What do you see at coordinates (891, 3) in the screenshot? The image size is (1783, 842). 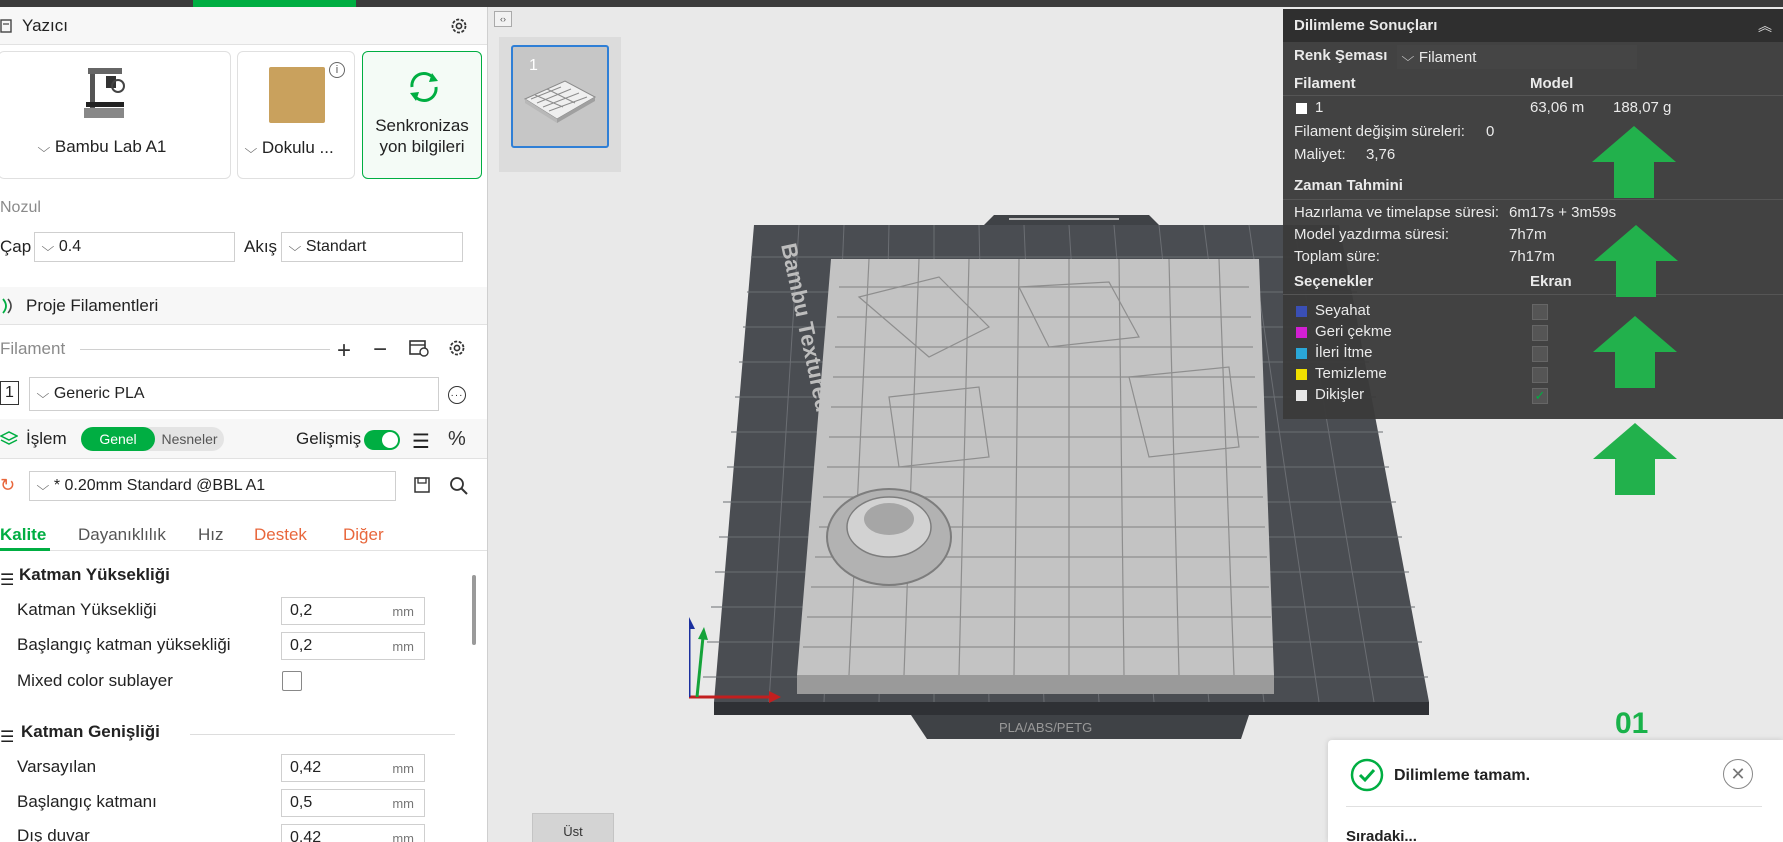 I see `top-bar` at bounding box center [891, 3].